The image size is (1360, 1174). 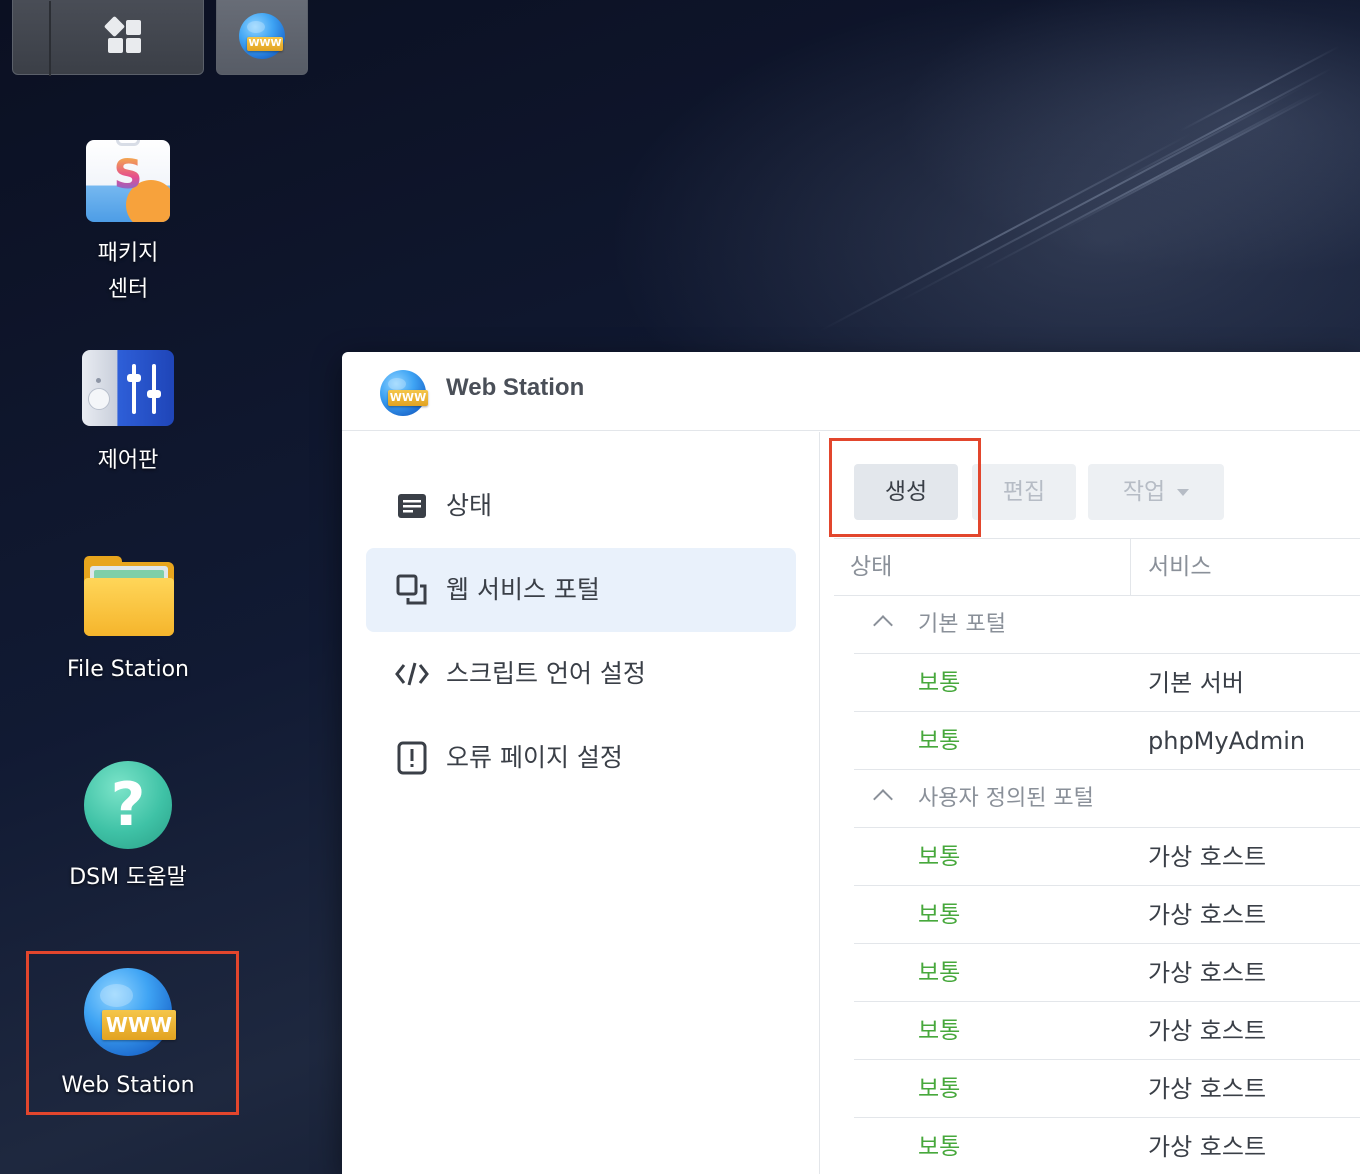 What do you see at coordinates (128, 805) in the screenshot?
I see `question-mark-icon: ?` at bounding box center [128, 805].